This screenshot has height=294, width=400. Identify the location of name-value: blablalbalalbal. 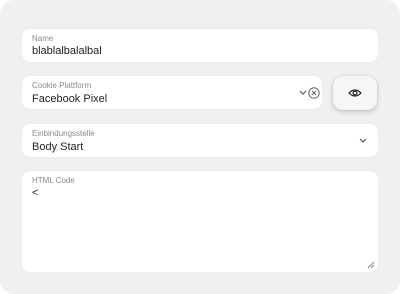
(67, 51).